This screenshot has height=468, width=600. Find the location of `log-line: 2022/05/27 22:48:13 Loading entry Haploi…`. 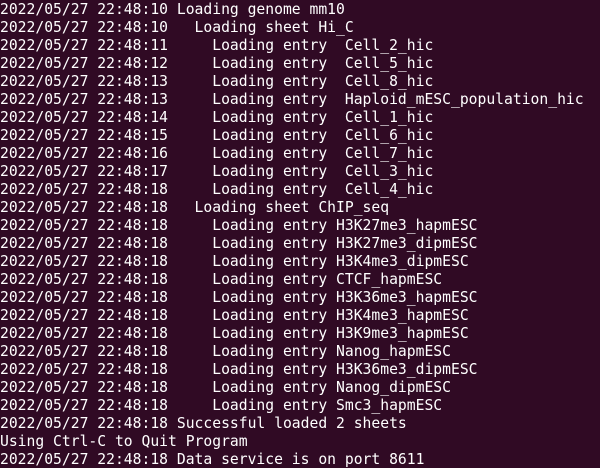

log-line: 2022/05/27 22:48:13 Loading entry Haploi… is located at coordinates (292, 99).